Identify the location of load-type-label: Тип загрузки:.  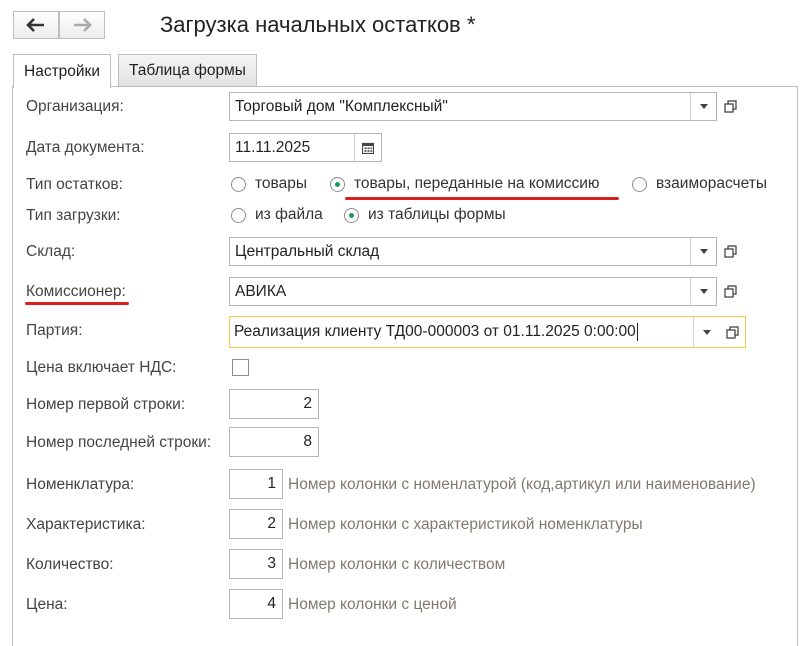
(73, 215).